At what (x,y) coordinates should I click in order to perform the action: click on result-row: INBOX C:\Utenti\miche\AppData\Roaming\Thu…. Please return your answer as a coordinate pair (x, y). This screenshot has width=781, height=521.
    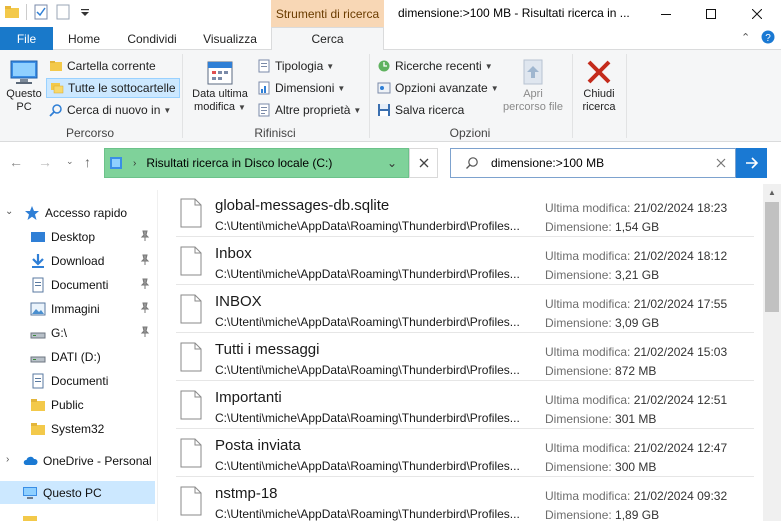
    Looking at the image, I should click on (465, 309).